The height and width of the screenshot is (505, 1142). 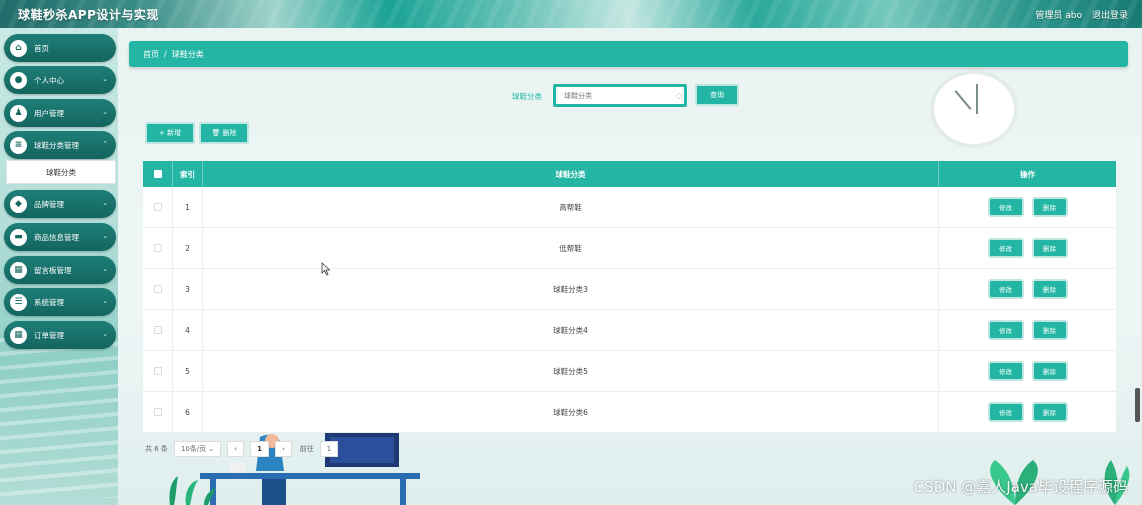 What do you see at coordinates (571, 412) in the screenshot?
I see `row-category-name: 球鞋分类6` at bounding box center [571, 412].